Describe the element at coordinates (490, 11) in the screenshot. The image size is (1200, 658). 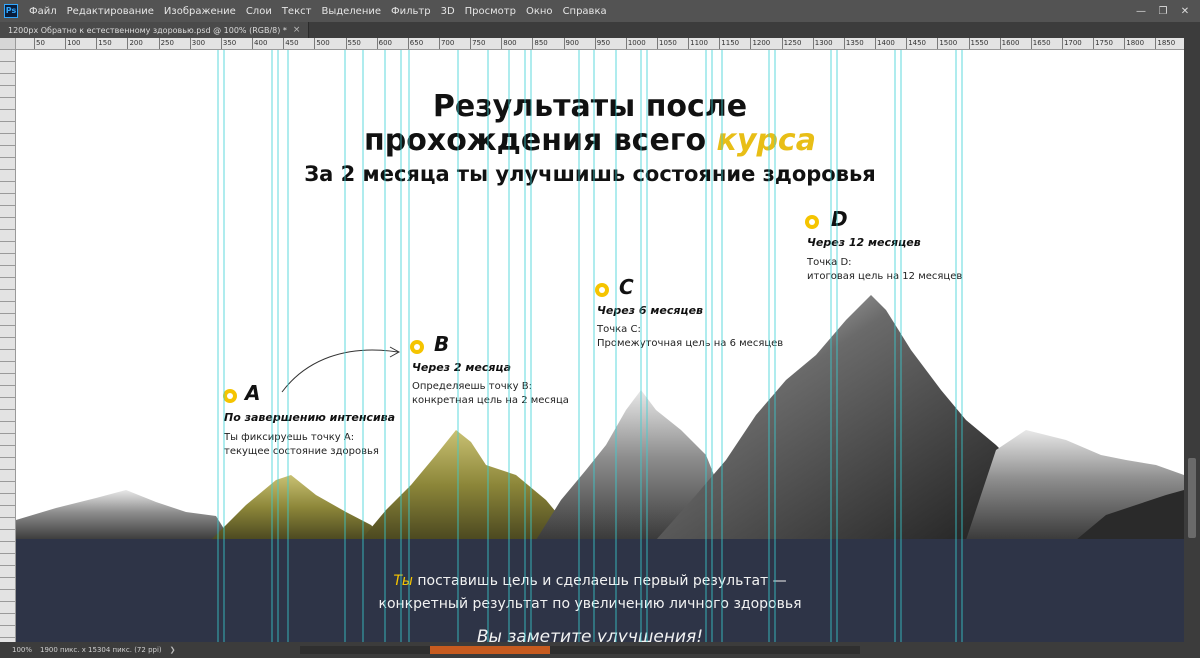
I see `menu-view: Просмотр` at that location.